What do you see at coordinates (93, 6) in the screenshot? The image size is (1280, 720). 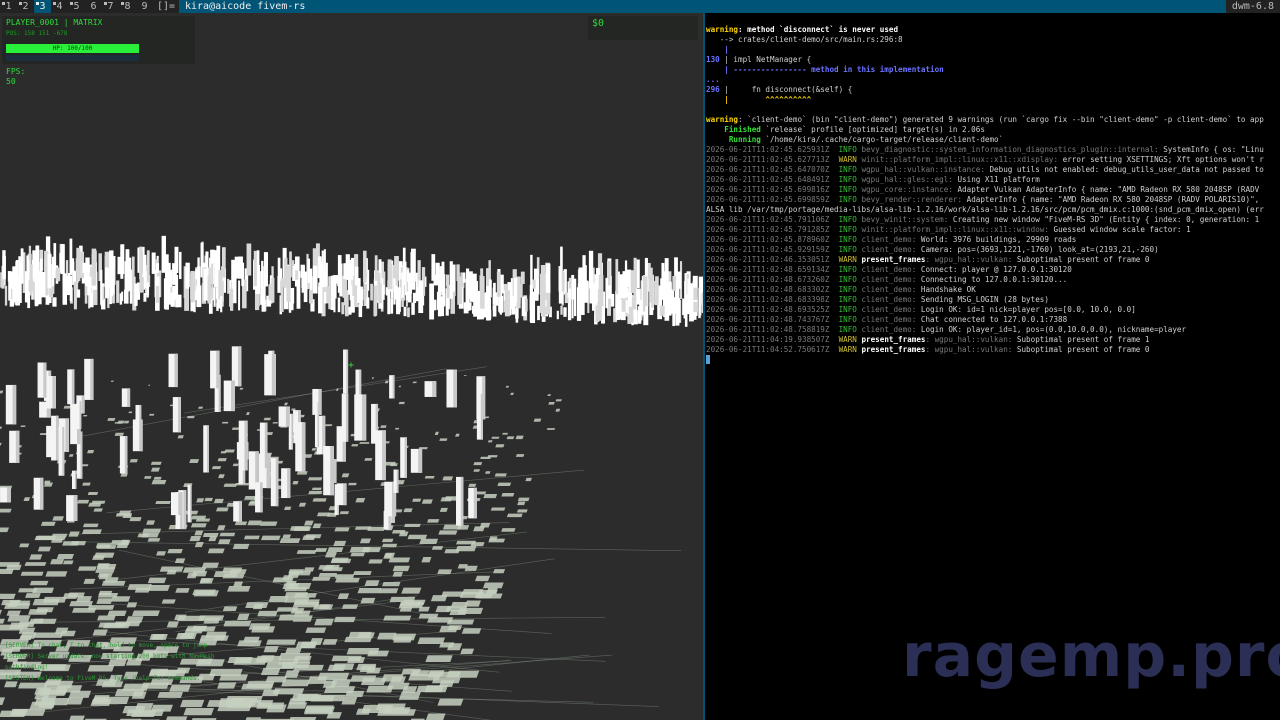 I see `tag-6: 6` at bounding box center [93, 6].